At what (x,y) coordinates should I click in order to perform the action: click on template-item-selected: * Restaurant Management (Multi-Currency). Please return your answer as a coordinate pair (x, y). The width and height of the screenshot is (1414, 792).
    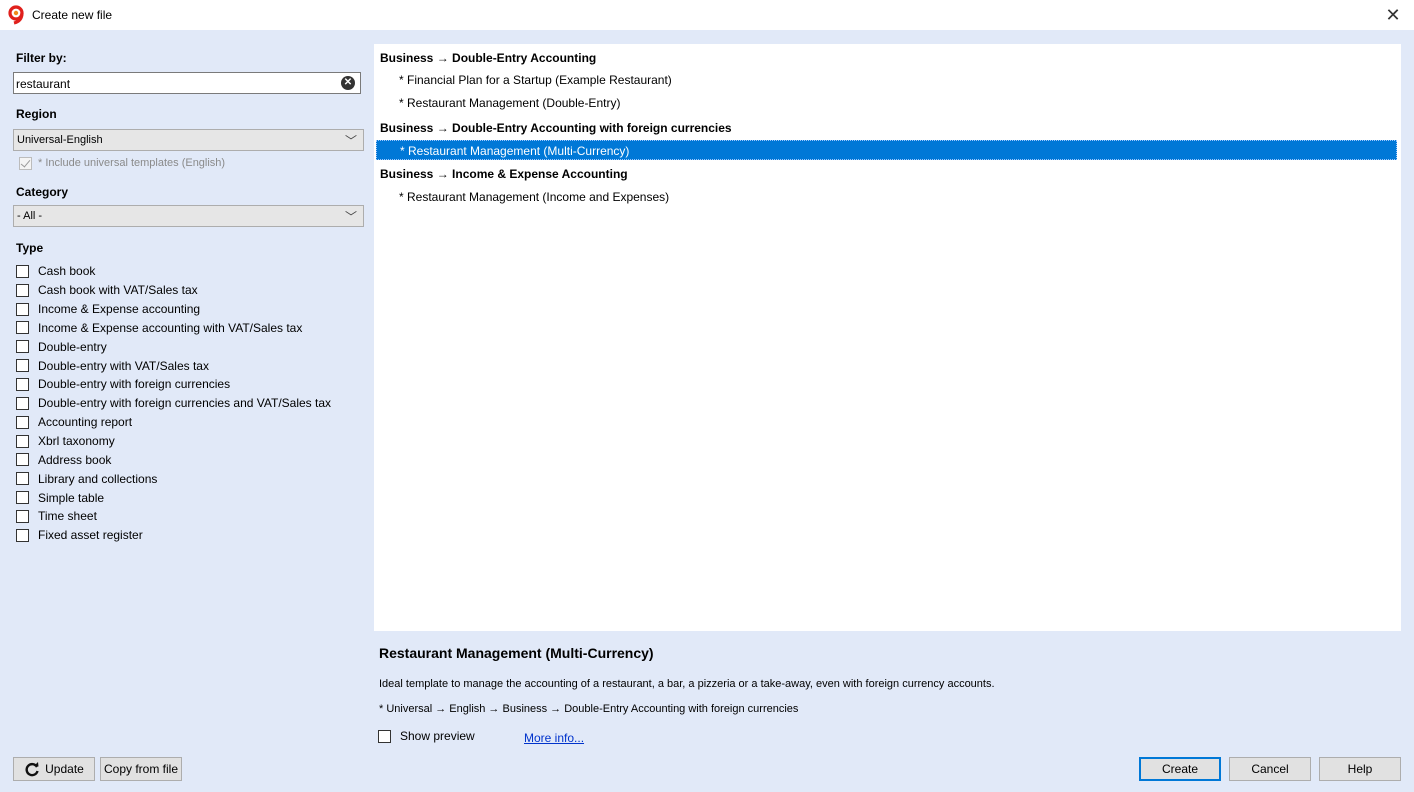
    Looking at the image, I should click on (886, 150).